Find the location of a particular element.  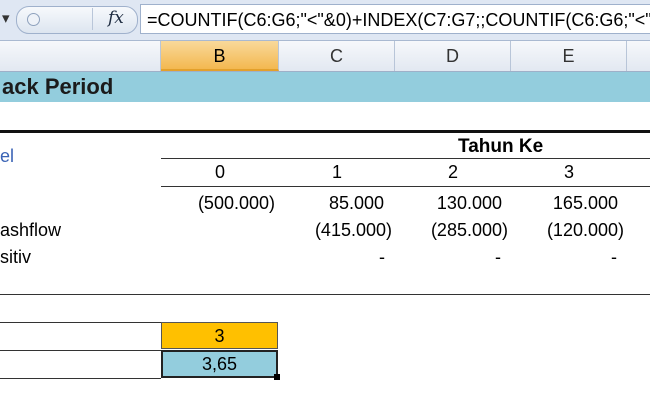

column-header-f is located at coordinates (638, 56).